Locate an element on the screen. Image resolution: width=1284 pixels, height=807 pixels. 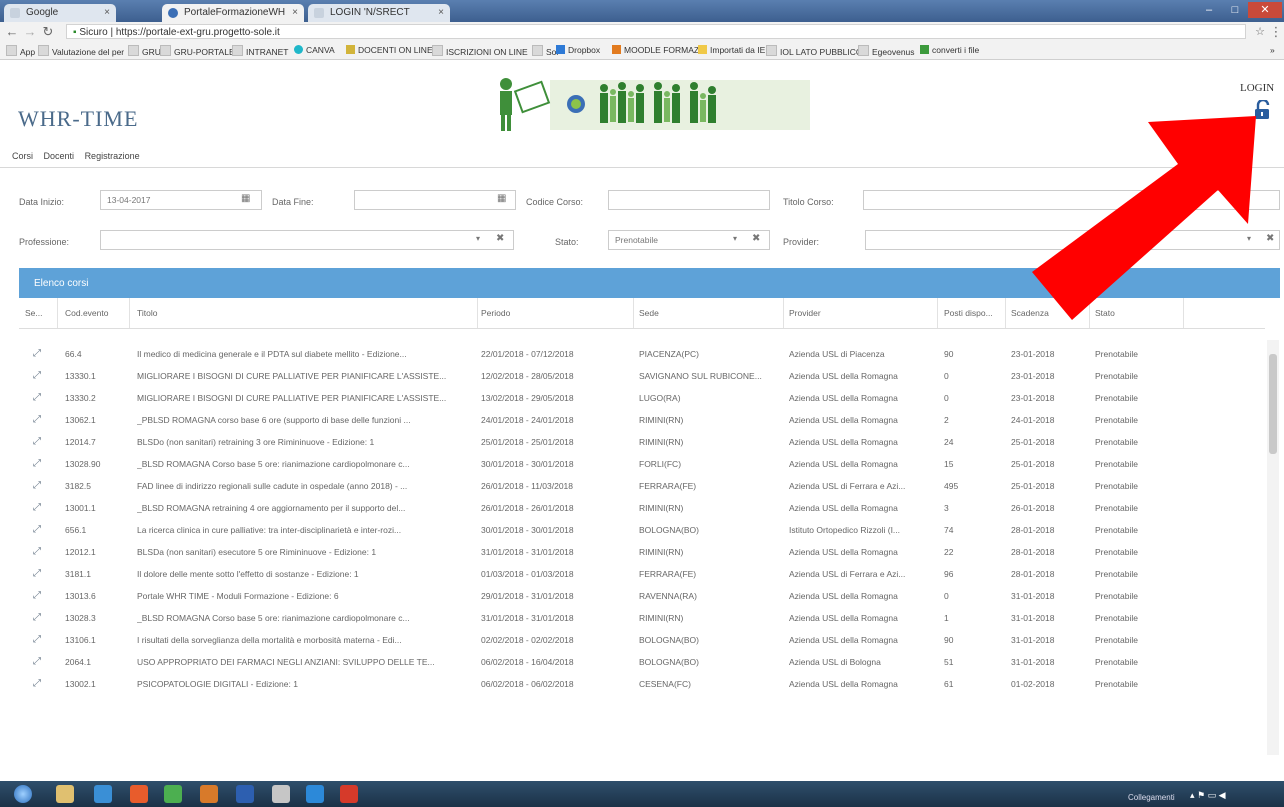
bookmark-item: Sol is located at coordinates (545, 51).